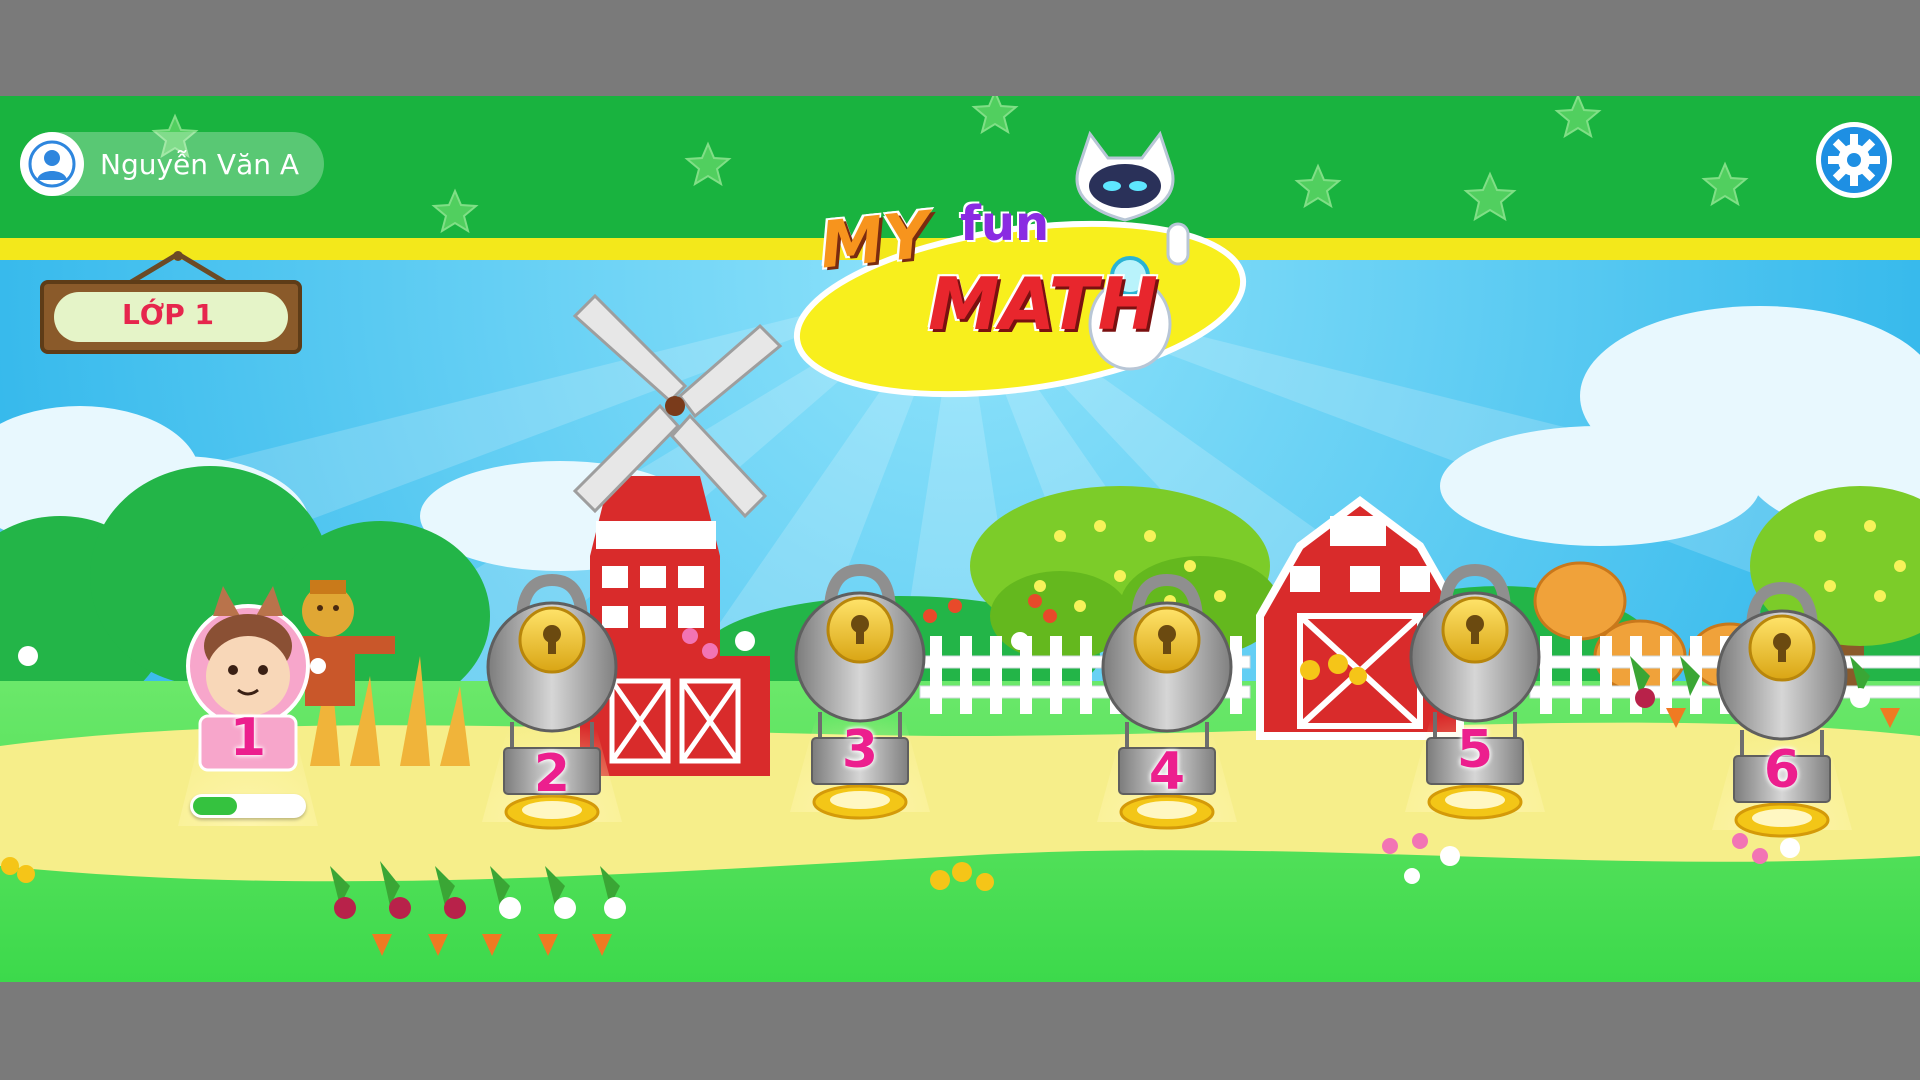  Describe the element at coordinates (1167, 702) in the screenshot. I see `level-4-node: 4` at that location.